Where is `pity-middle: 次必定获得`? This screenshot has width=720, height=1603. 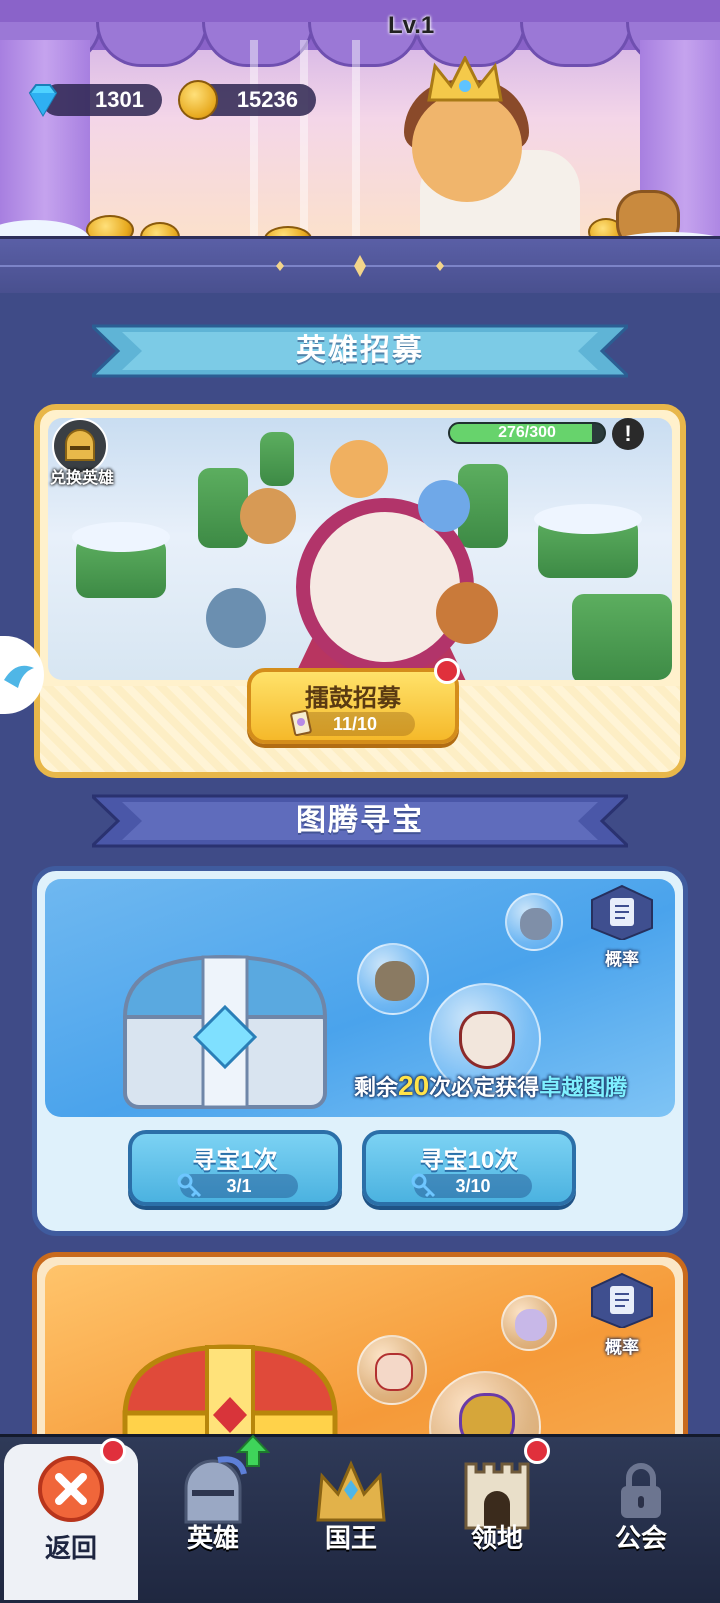 pity-middle: 次必定获得 is located at coordinates (484, 1087).